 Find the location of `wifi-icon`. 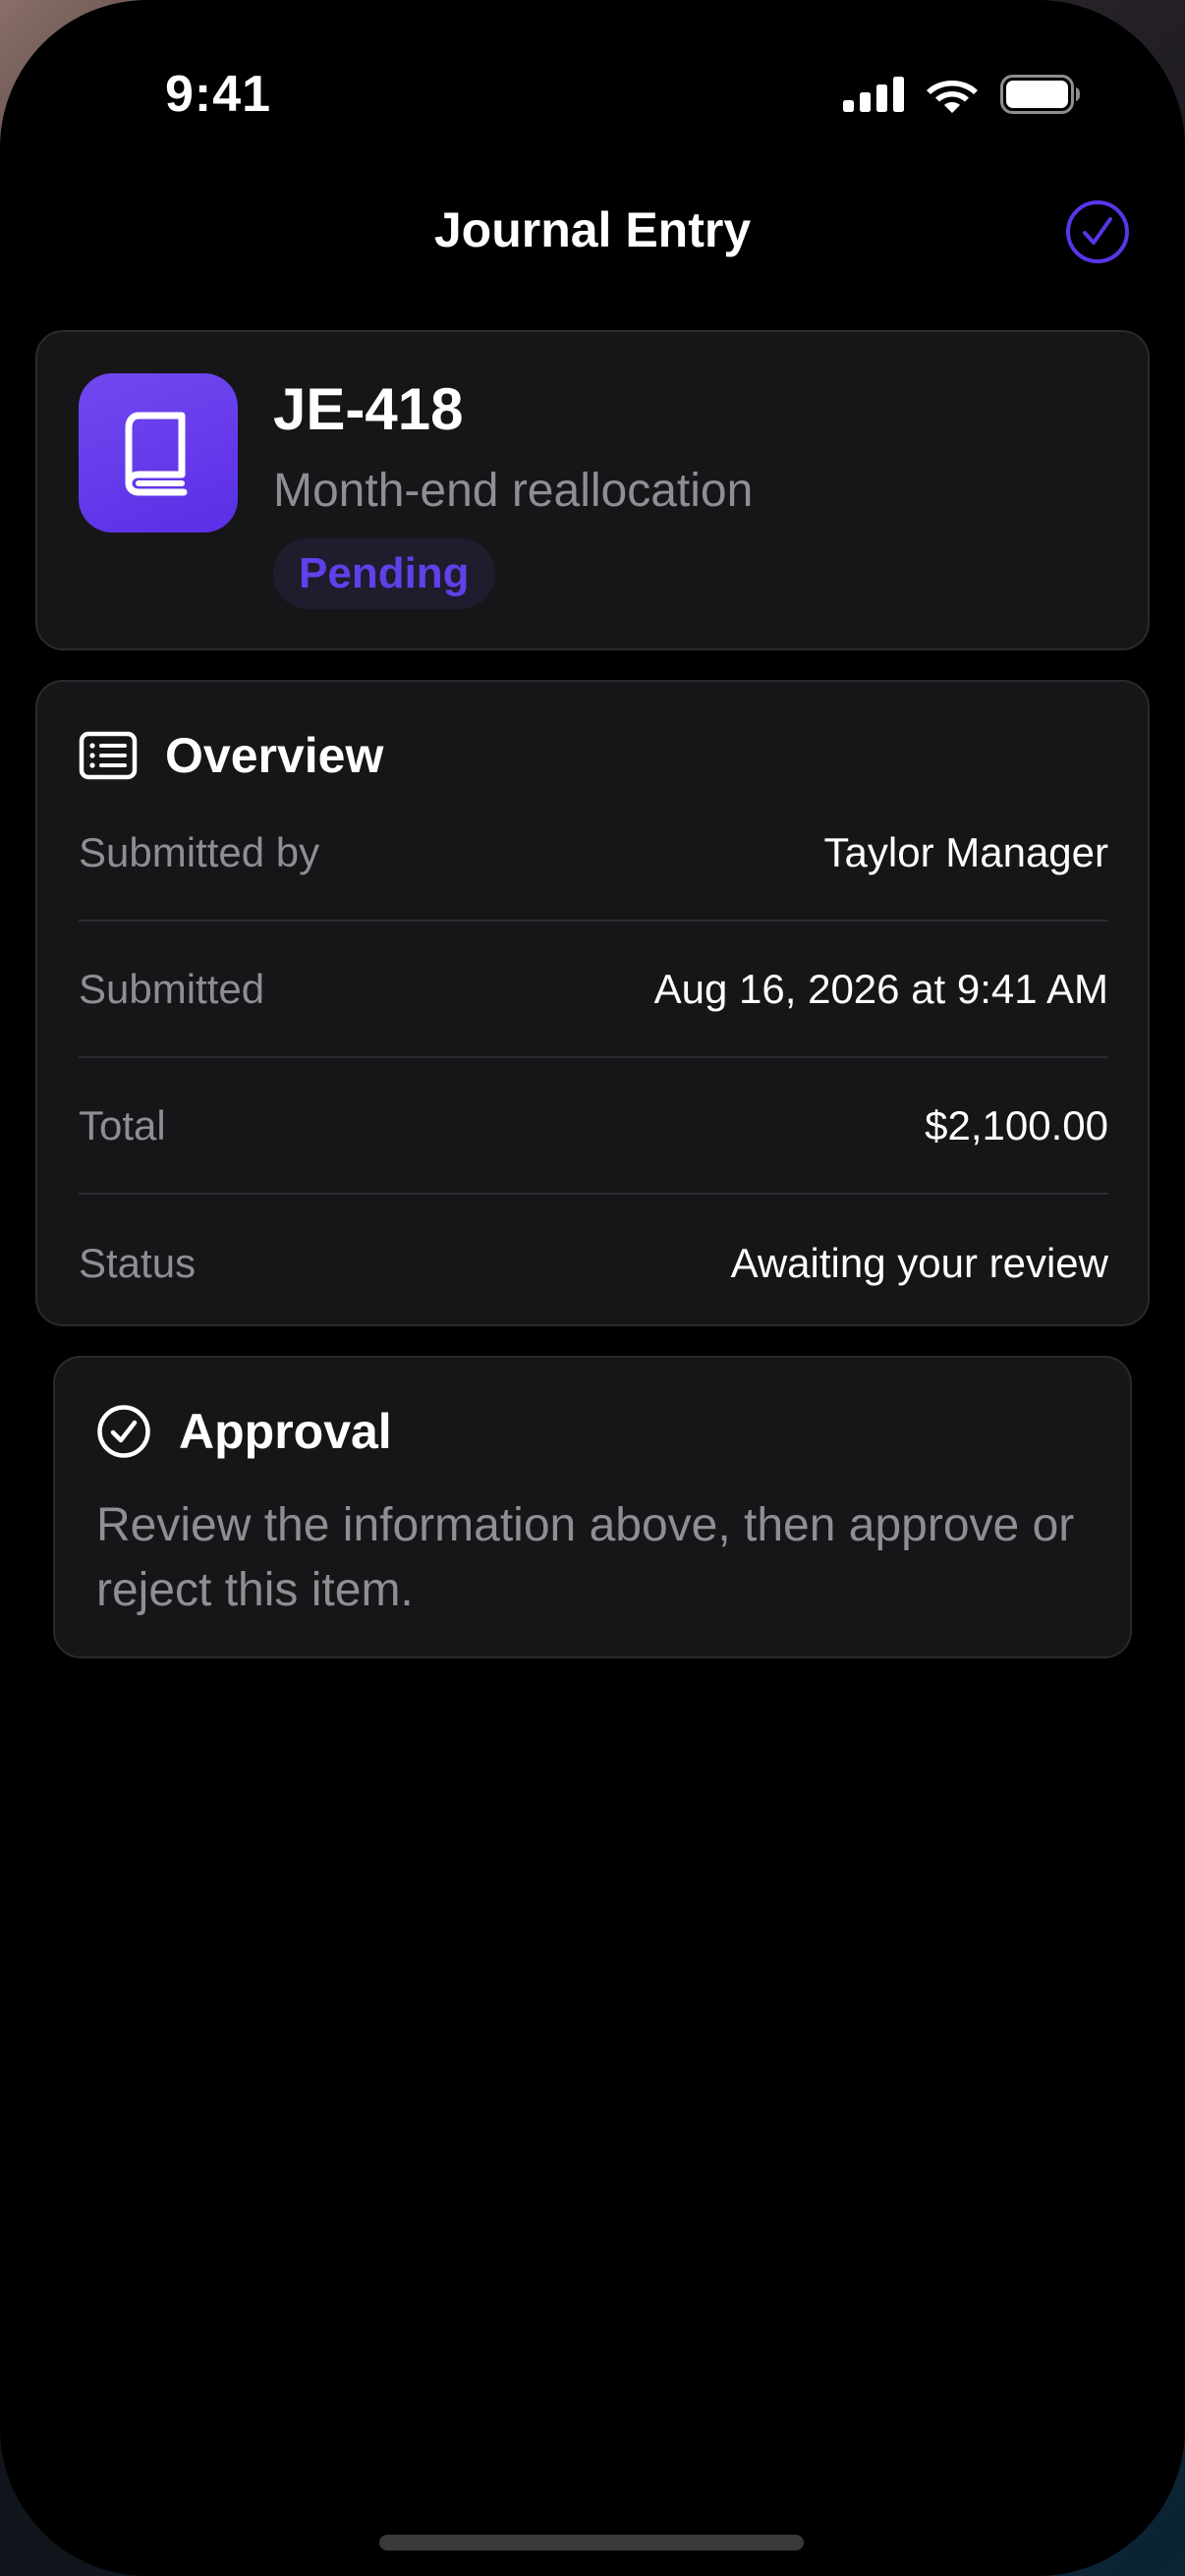

wifi-icon is located at coordinates (953, 97).